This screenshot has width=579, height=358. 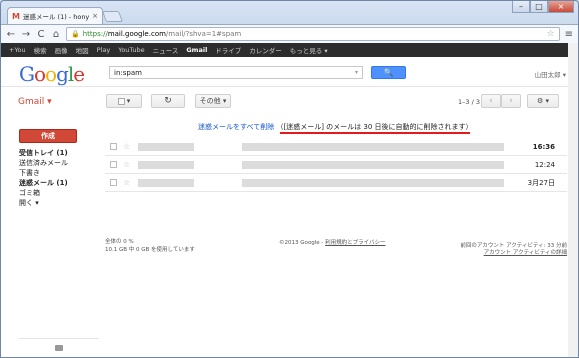 What do you see at coordinates (309, 50) in the screenshot?
I see `gbar-item: もっと見る ▾` at bounding box center [309, 50].